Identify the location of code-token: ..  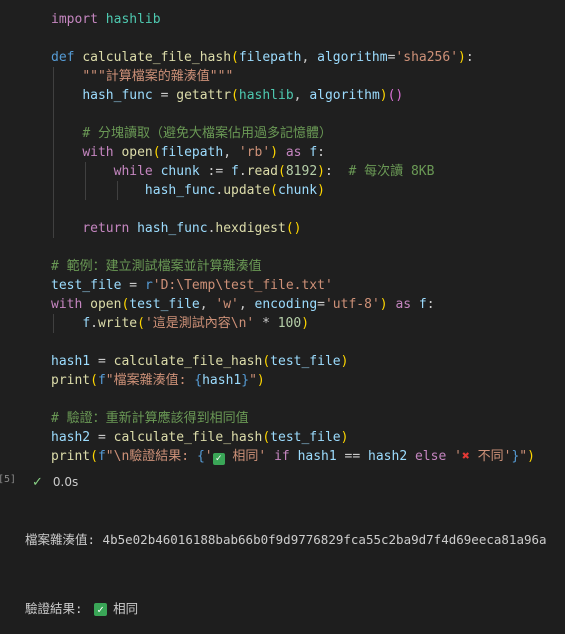
(94, 323).